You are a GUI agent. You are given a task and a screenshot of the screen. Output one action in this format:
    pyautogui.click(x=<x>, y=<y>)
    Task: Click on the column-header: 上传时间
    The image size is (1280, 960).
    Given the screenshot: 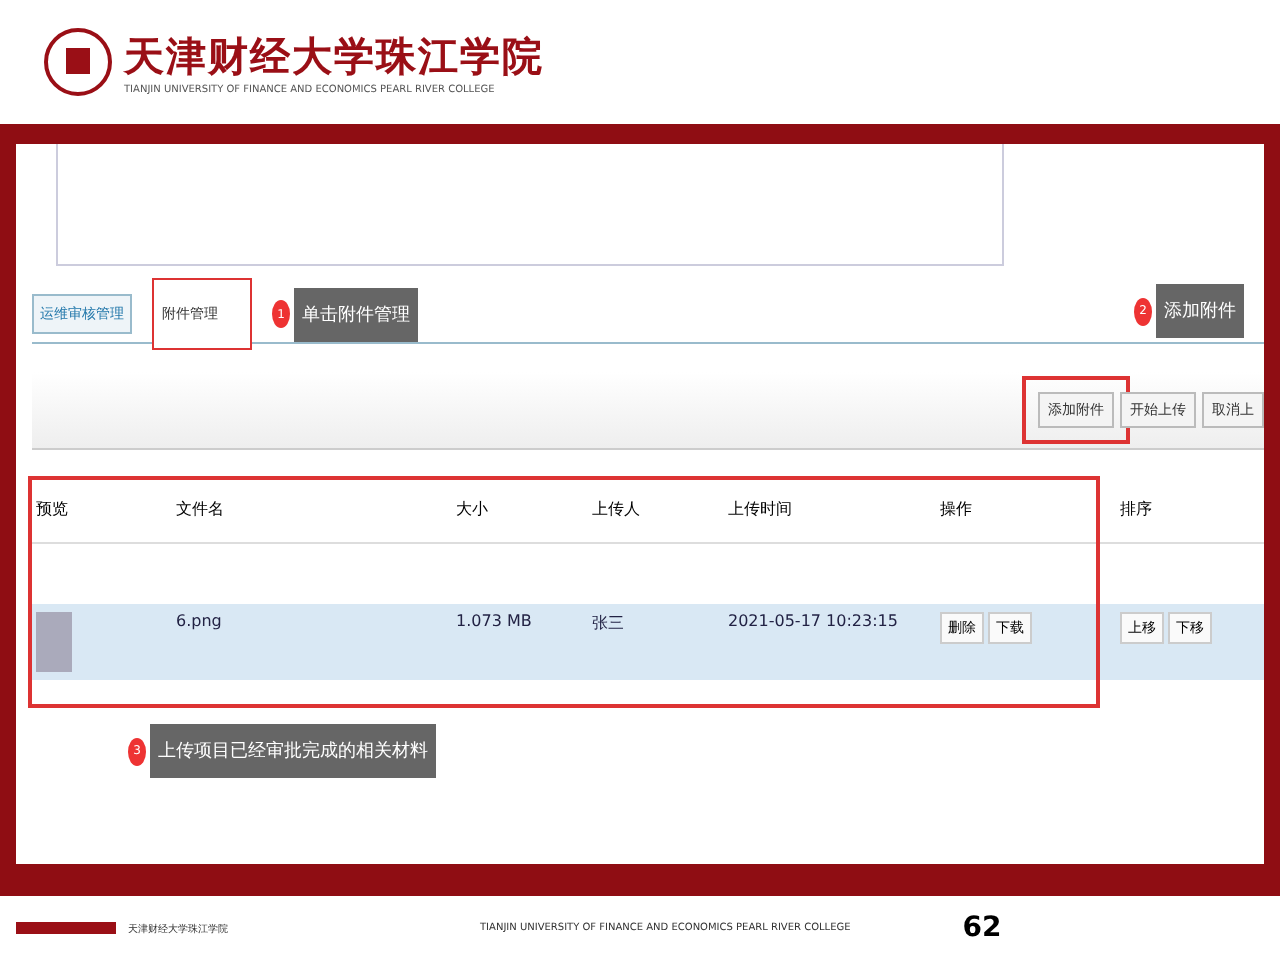 What is the action you would take?
    pyautogui.click(x=830, y=513)
    